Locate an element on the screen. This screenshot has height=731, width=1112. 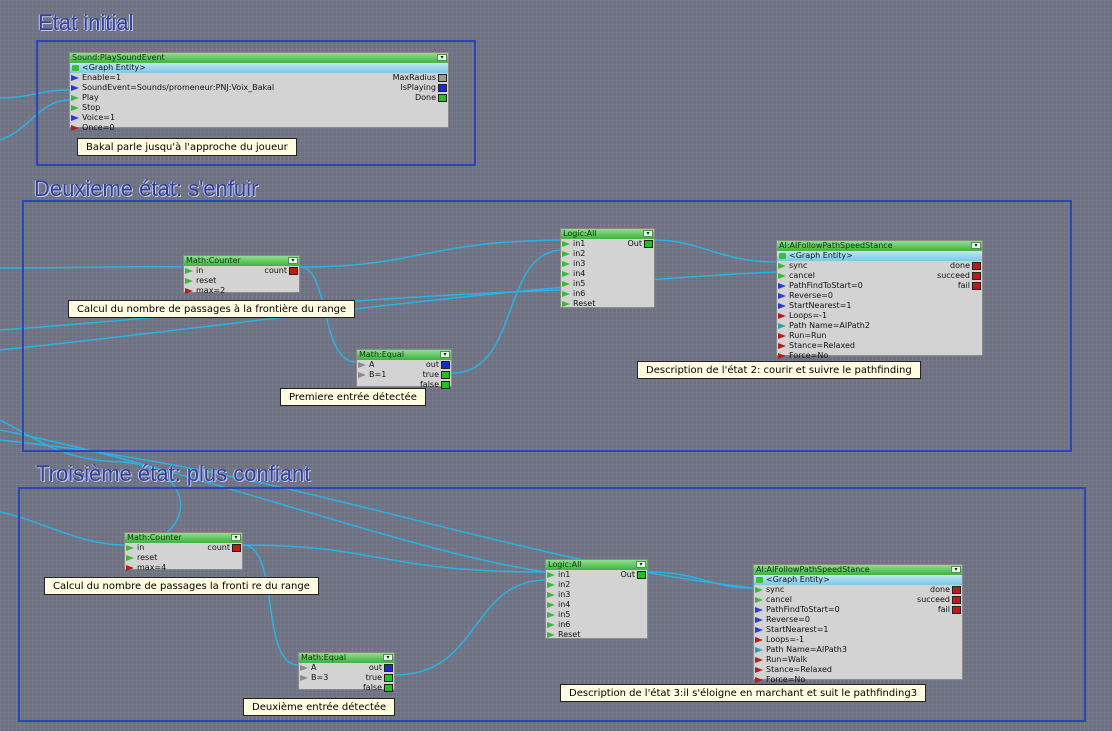
comment-box: Bakal parle jusqu'à l'approche du joueur is located at coordinates (187, 147).